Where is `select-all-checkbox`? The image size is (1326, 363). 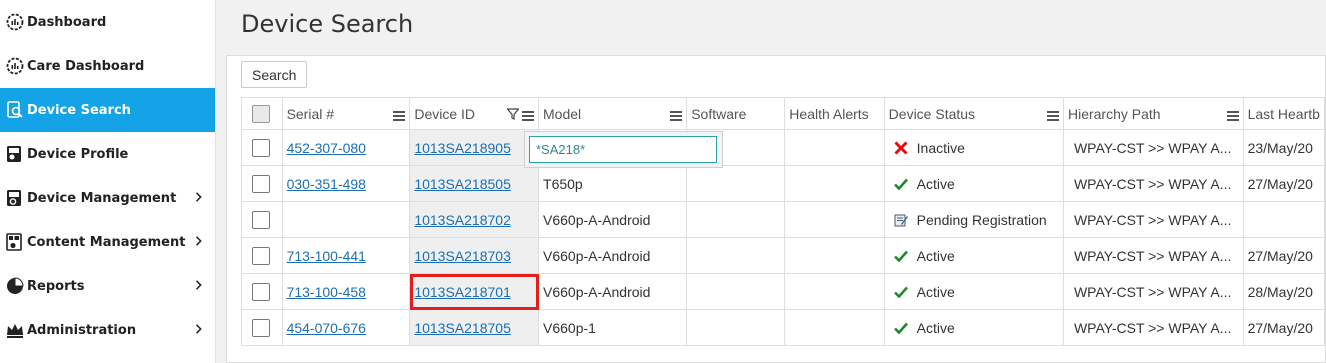
select-all-checkbox is located at coordinates (261, 113).